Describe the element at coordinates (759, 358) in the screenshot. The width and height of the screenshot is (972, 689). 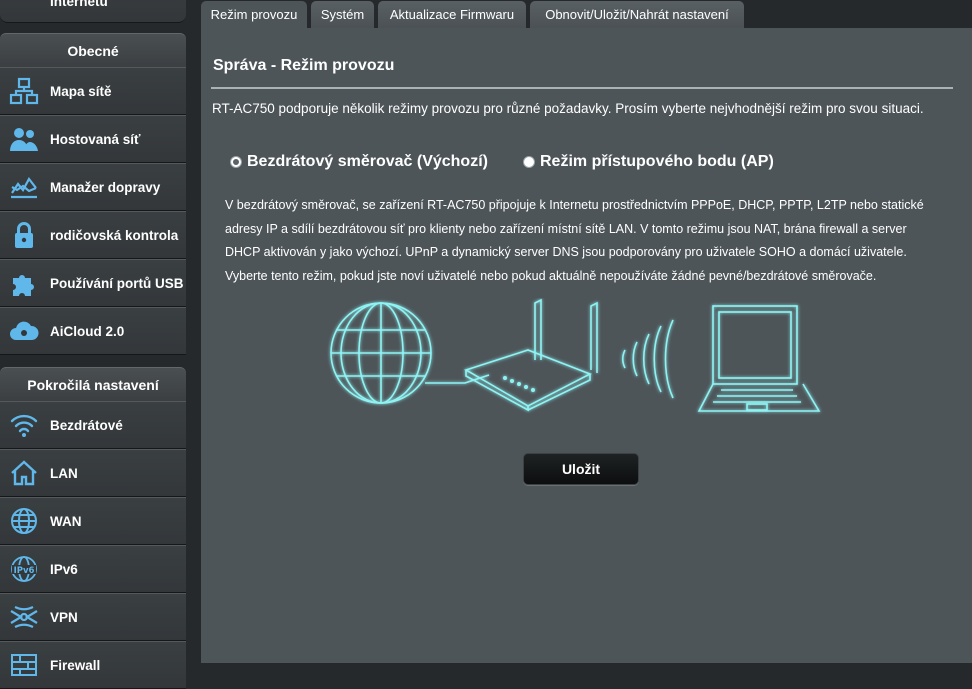
I see `laptop-icon` at that location.